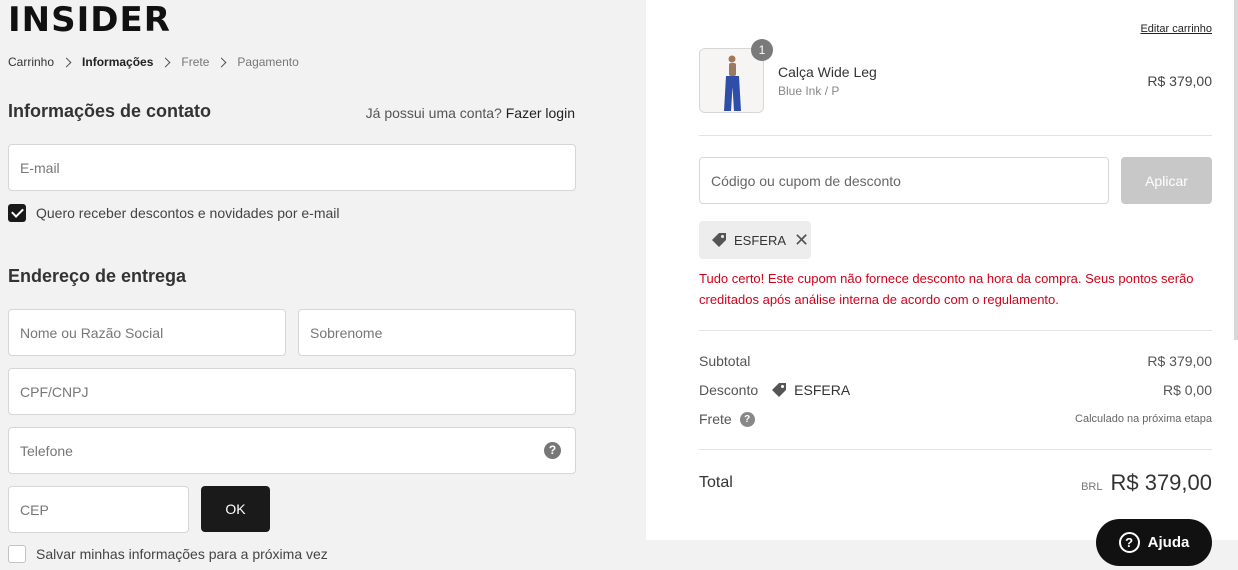  I want to click on has-account-text: Já possui uma conta?, so click(433, 113).